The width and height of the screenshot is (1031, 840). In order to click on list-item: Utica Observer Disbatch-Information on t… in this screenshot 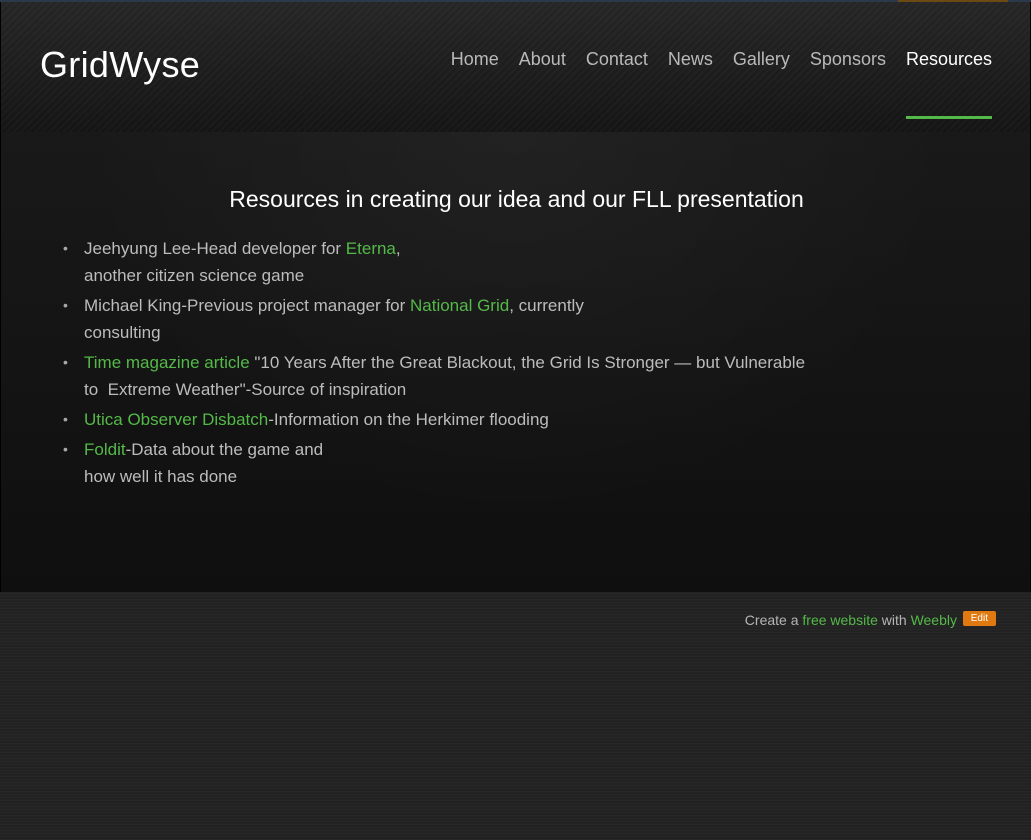, I will do `click(471, 419)`.